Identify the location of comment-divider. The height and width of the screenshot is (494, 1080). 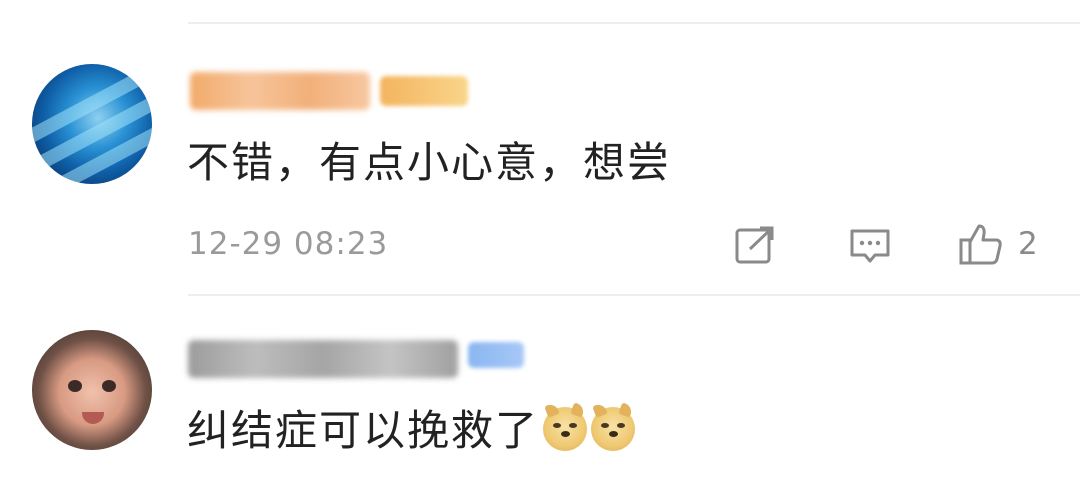
(634, 295).